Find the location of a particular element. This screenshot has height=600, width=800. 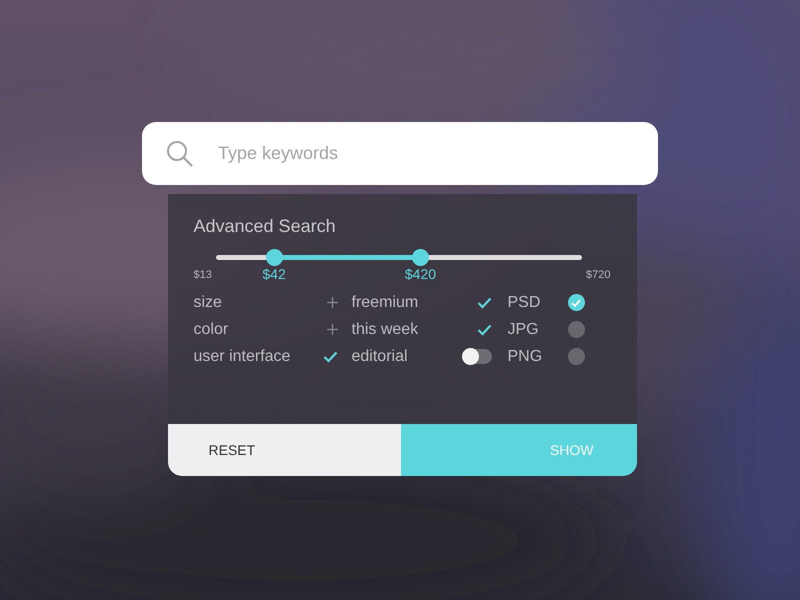

option-label: JPG is located at coordinates (523, 329).